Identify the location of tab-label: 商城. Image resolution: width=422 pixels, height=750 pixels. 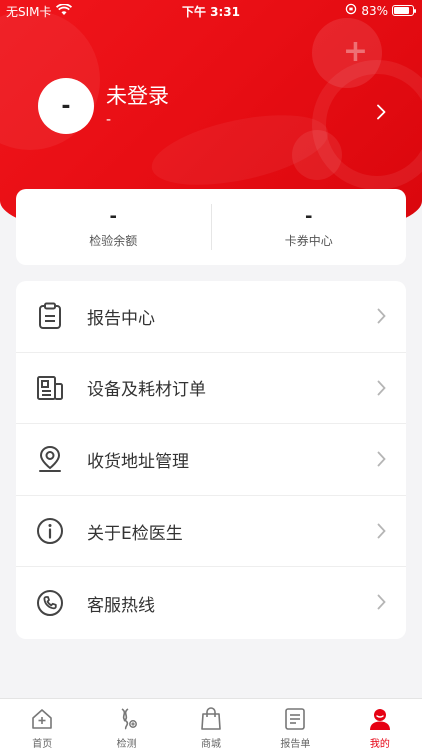
(211, 744).